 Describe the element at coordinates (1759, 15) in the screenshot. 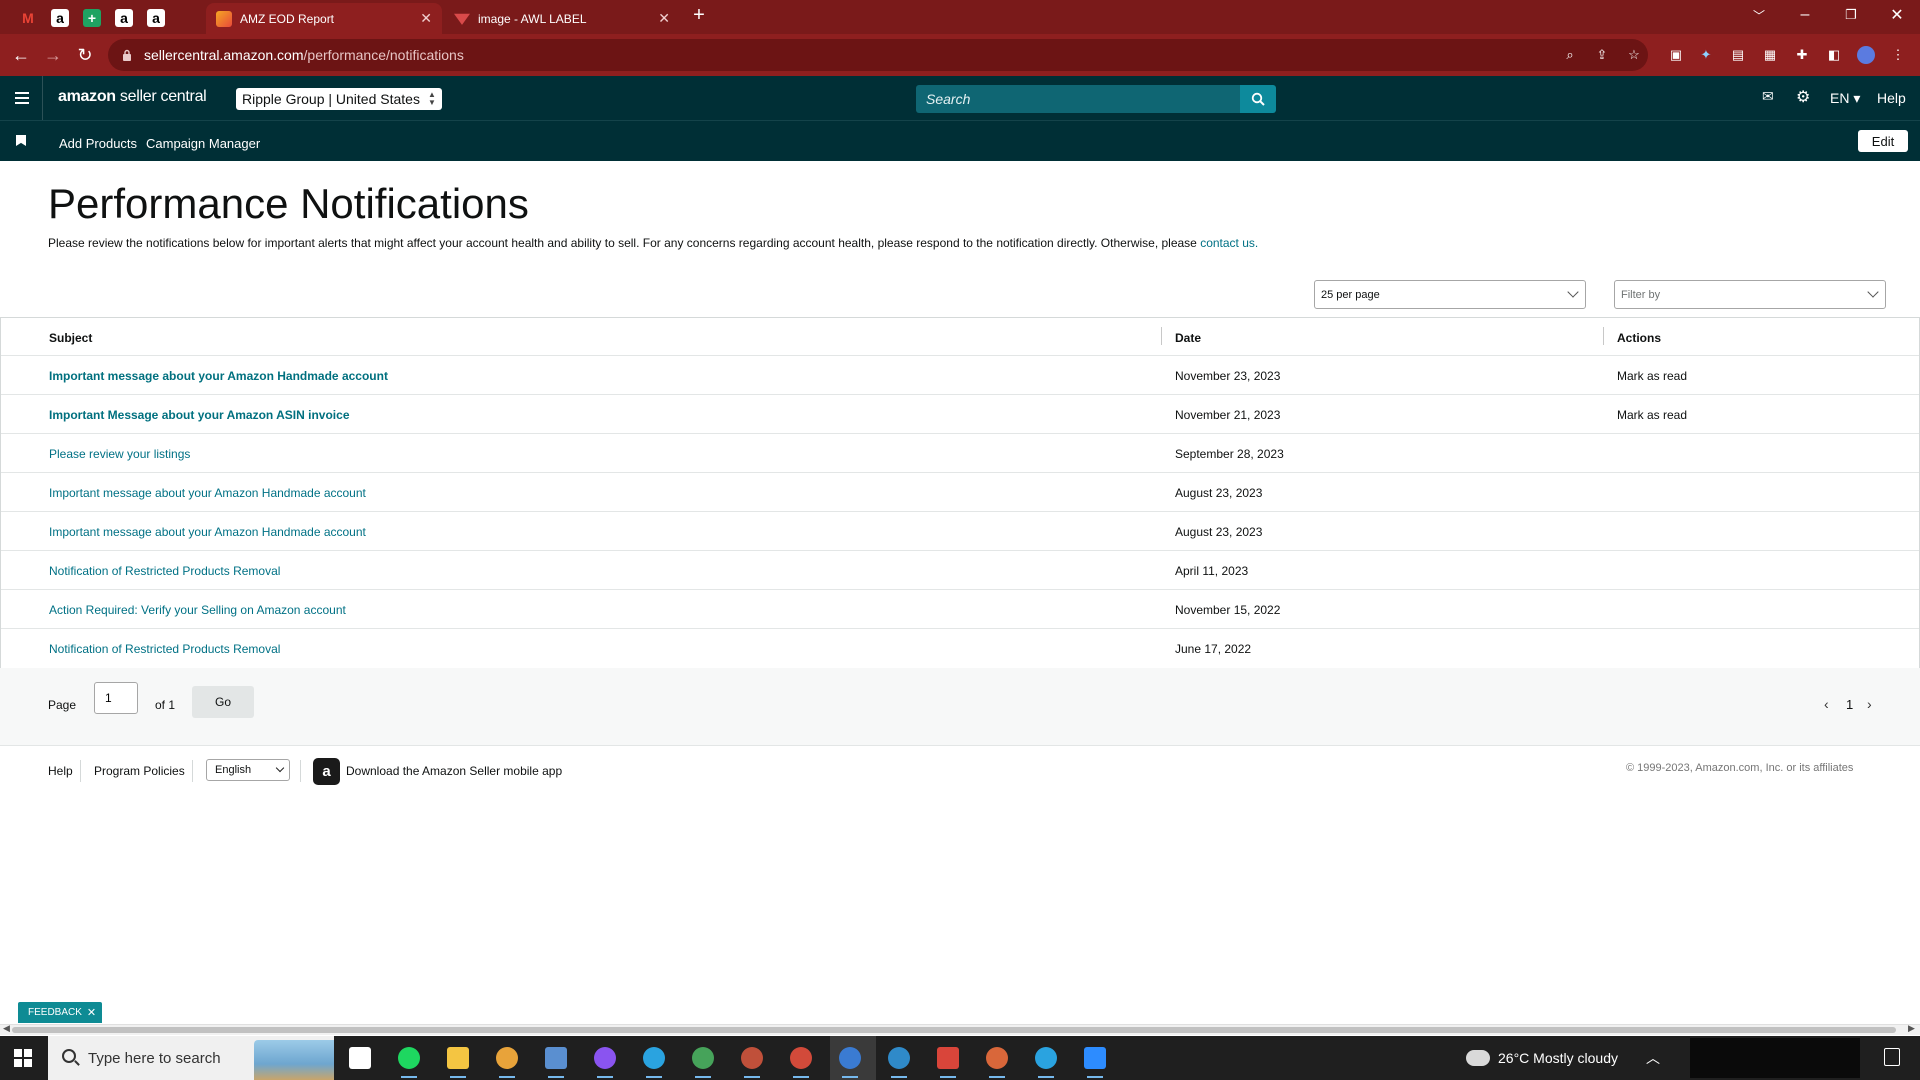

I see `tab-search-chevron-icon: ﹀` at that location.